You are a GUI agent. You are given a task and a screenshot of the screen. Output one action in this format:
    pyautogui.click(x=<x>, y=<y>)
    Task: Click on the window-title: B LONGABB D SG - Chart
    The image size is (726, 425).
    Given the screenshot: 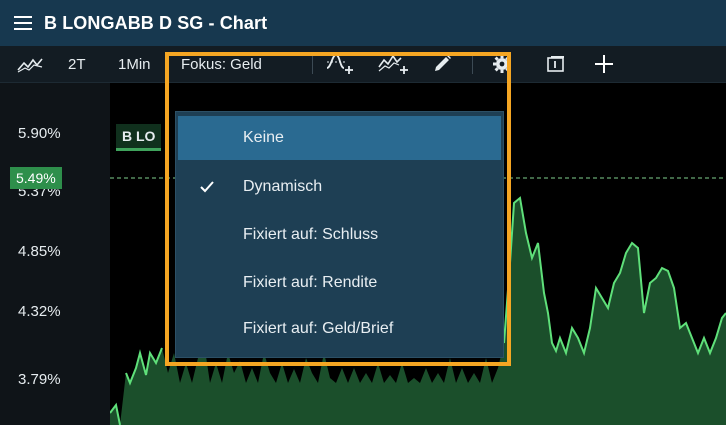 What is the action you would take?
    pyautogui.click(x=156, y=22)
    